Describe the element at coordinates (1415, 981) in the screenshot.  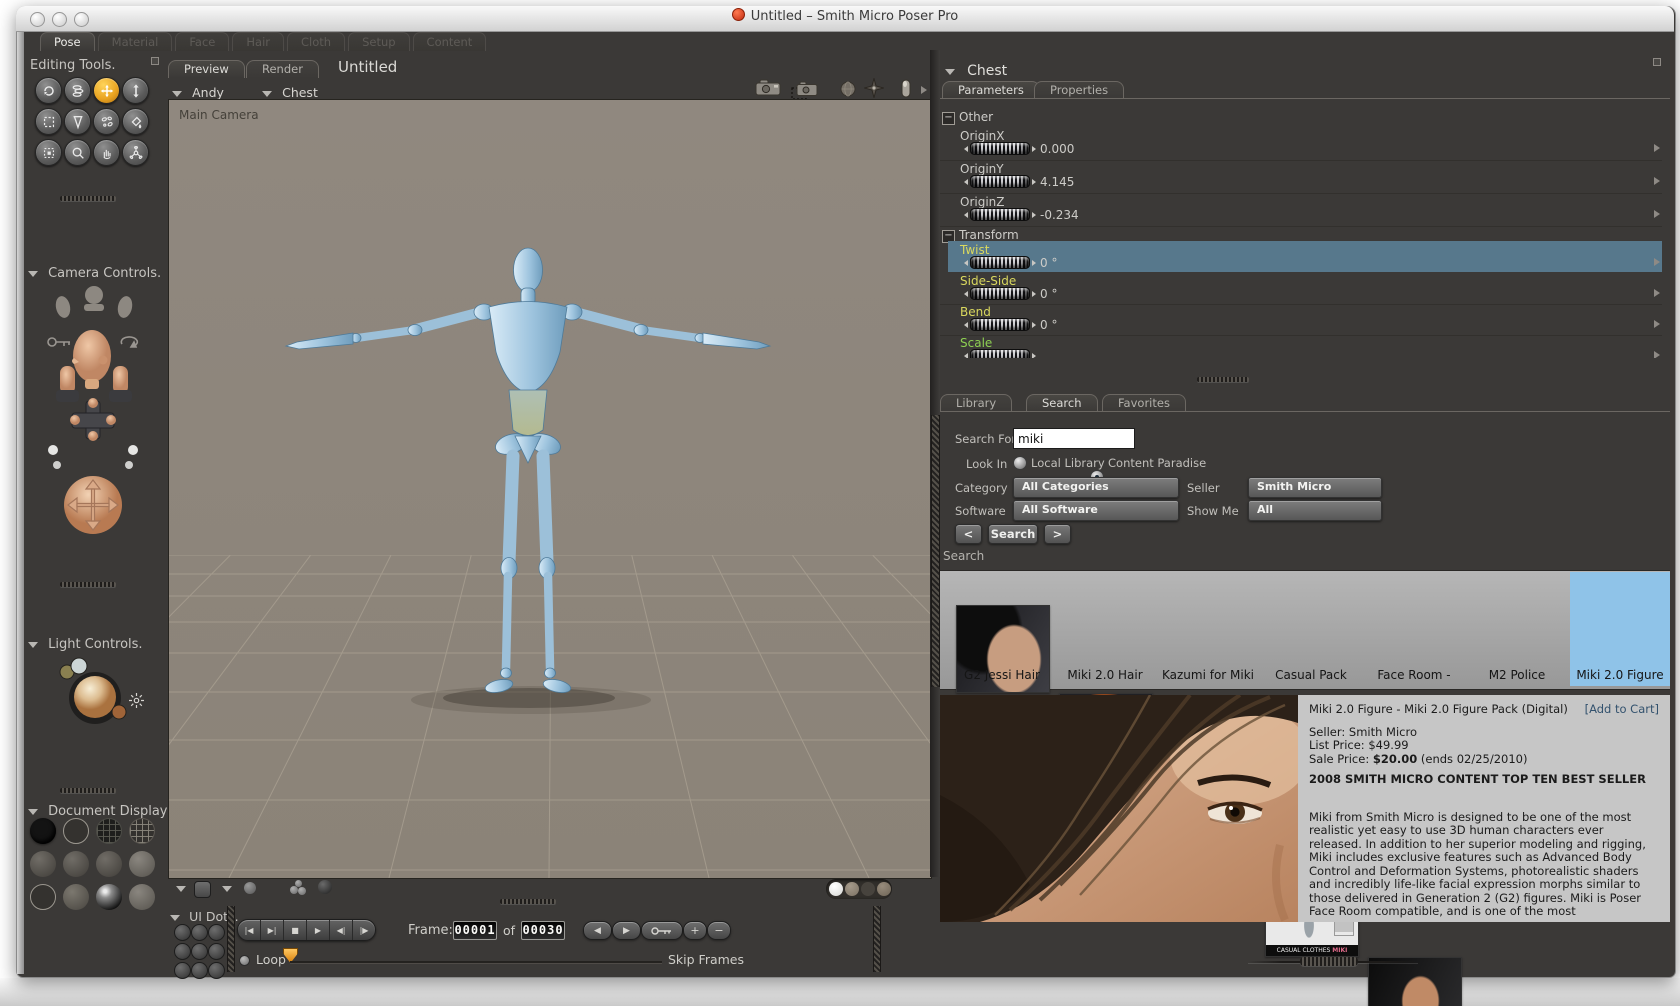
I see `result-thumbnail` at that location.